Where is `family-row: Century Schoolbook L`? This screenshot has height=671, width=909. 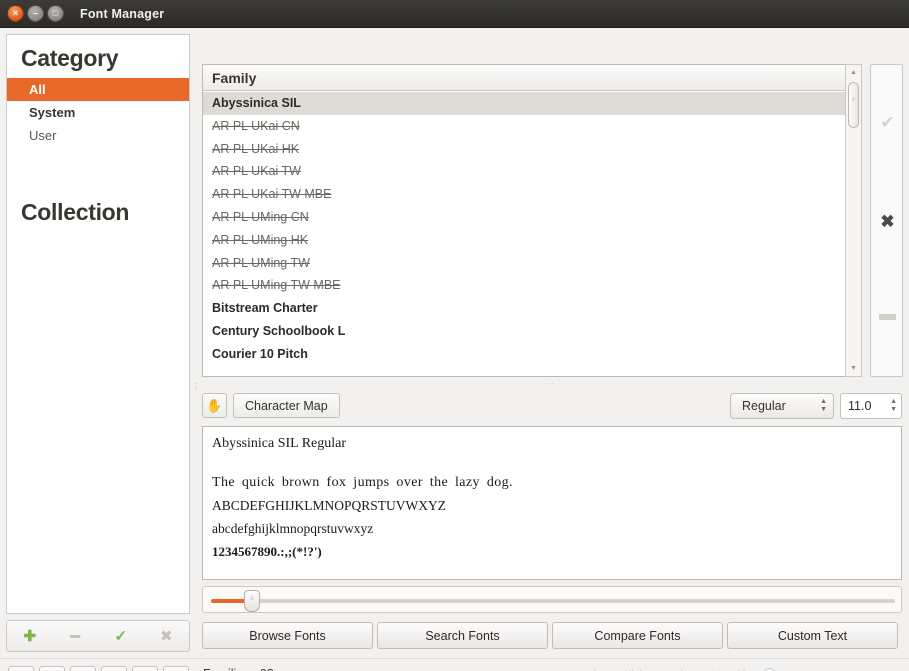
family-row: Century Schoolbook L is located at coordinates (532, 331).